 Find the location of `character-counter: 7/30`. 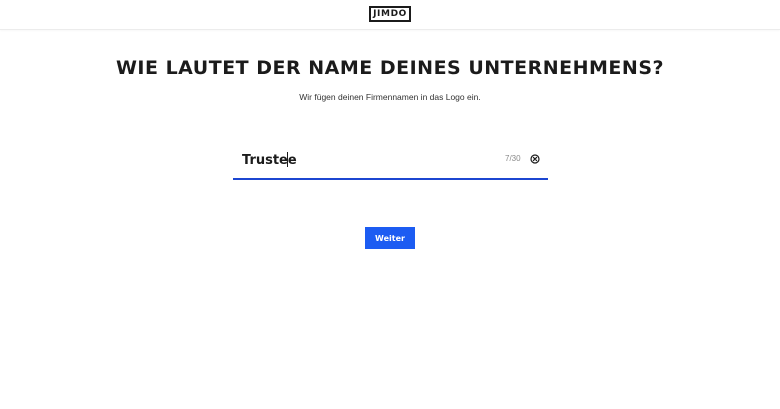

character-counter: 7/30 is located at coordinates (513, 158).